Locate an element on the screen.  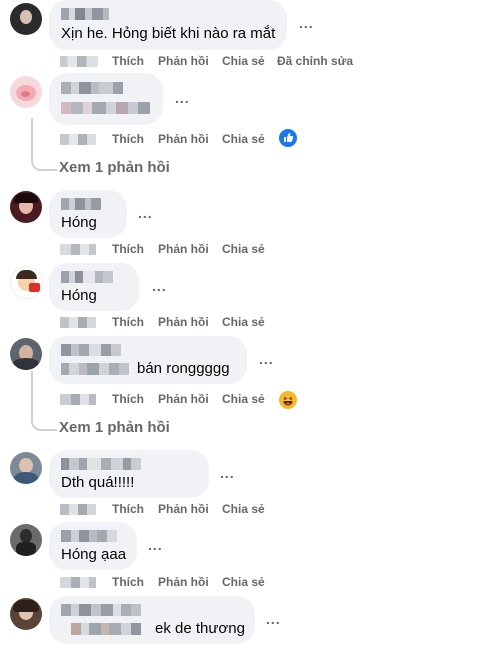
like-reaction-icon is located at coordinates (288, 138).